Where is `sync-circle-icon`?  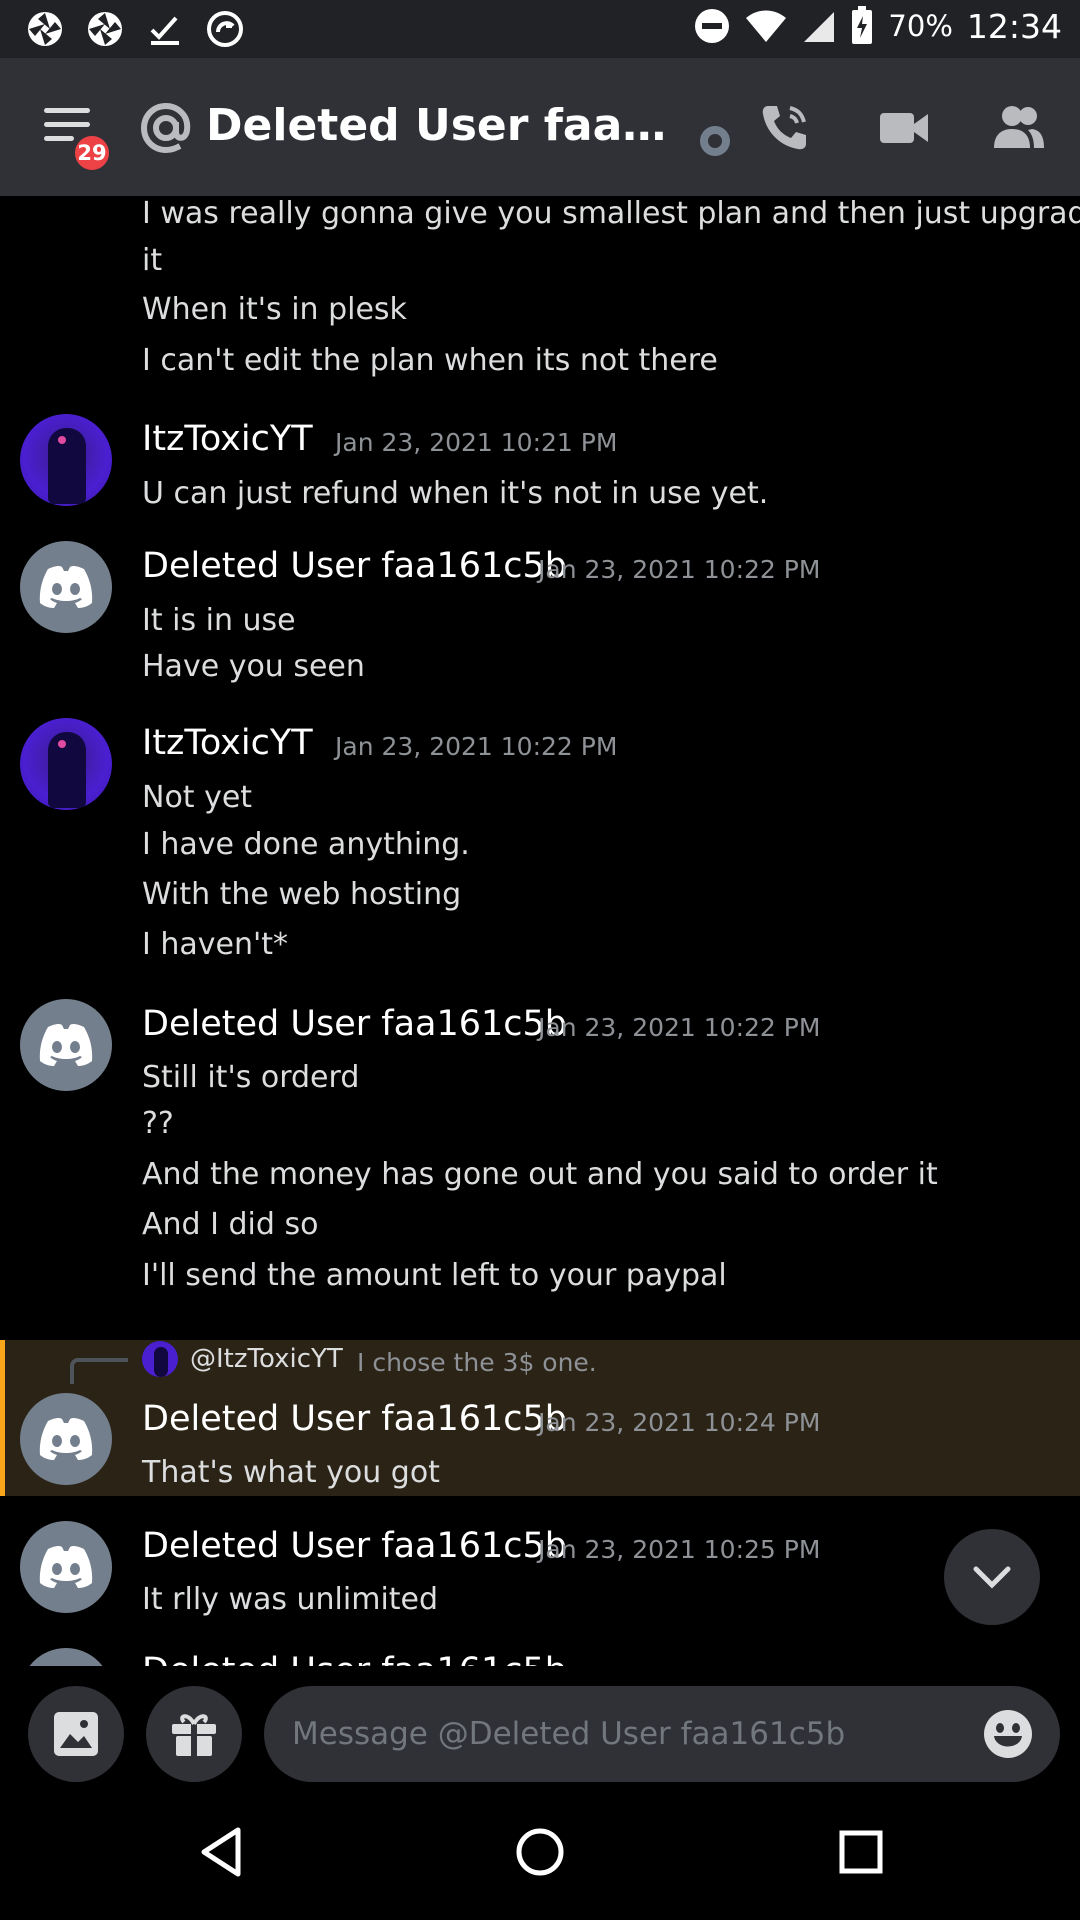 sync-circle-icon is located at coordinates (225, 29).